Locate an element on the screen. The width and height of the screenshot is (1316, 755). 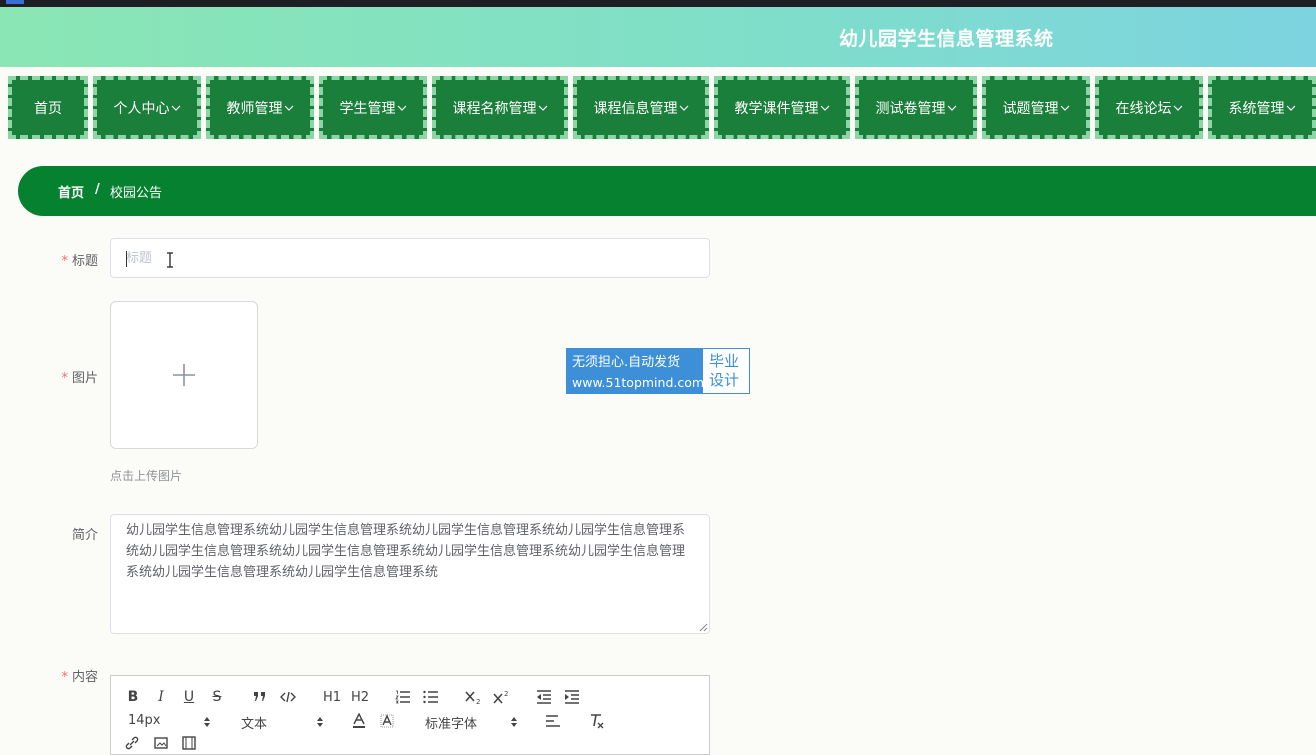
image-icon is located at coordinates (161, 743).